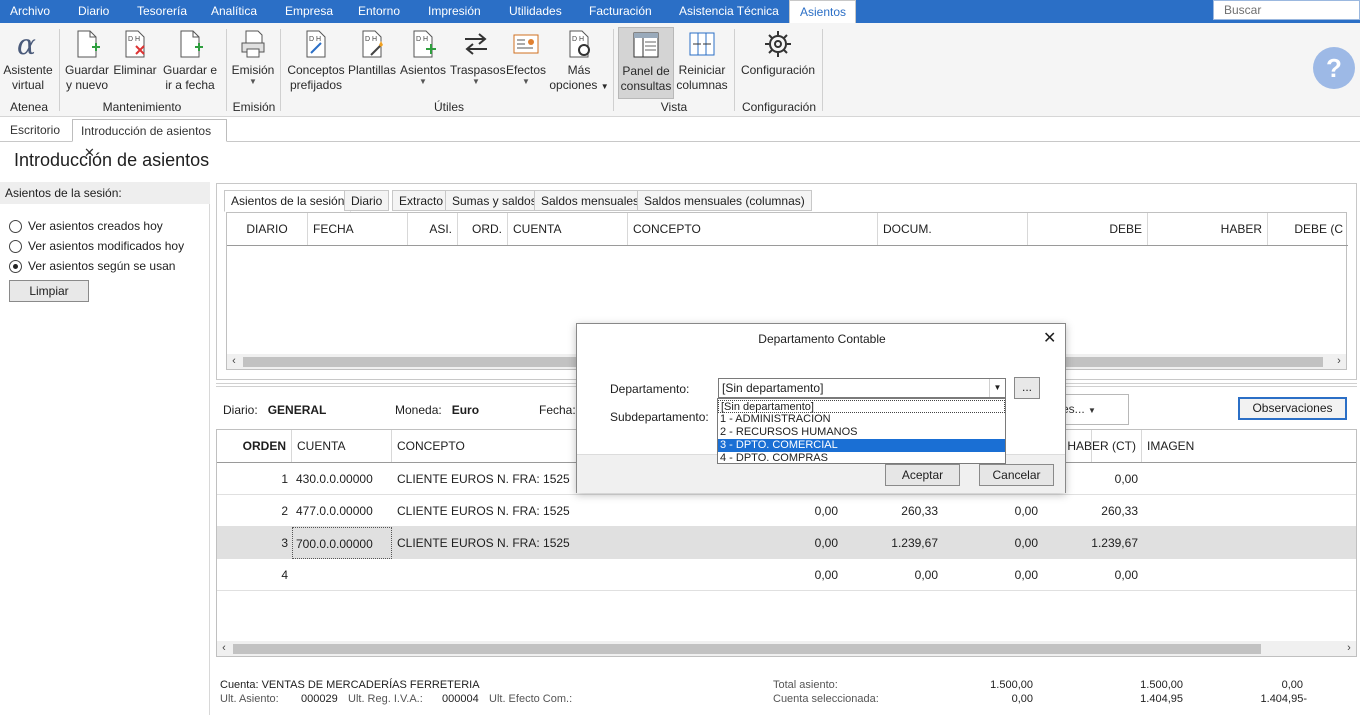  I want to click on reiniciar-columnas-button: Reiniciar columnas, so click(702, 63).